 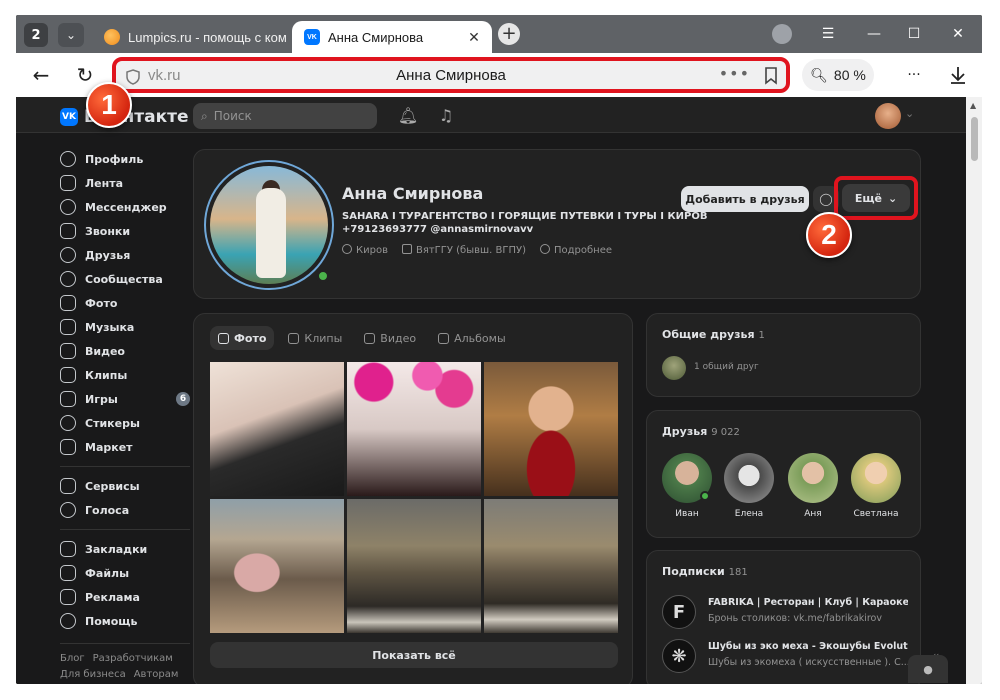 I want to click on sidebar-divider, so click(x=125, y=466).